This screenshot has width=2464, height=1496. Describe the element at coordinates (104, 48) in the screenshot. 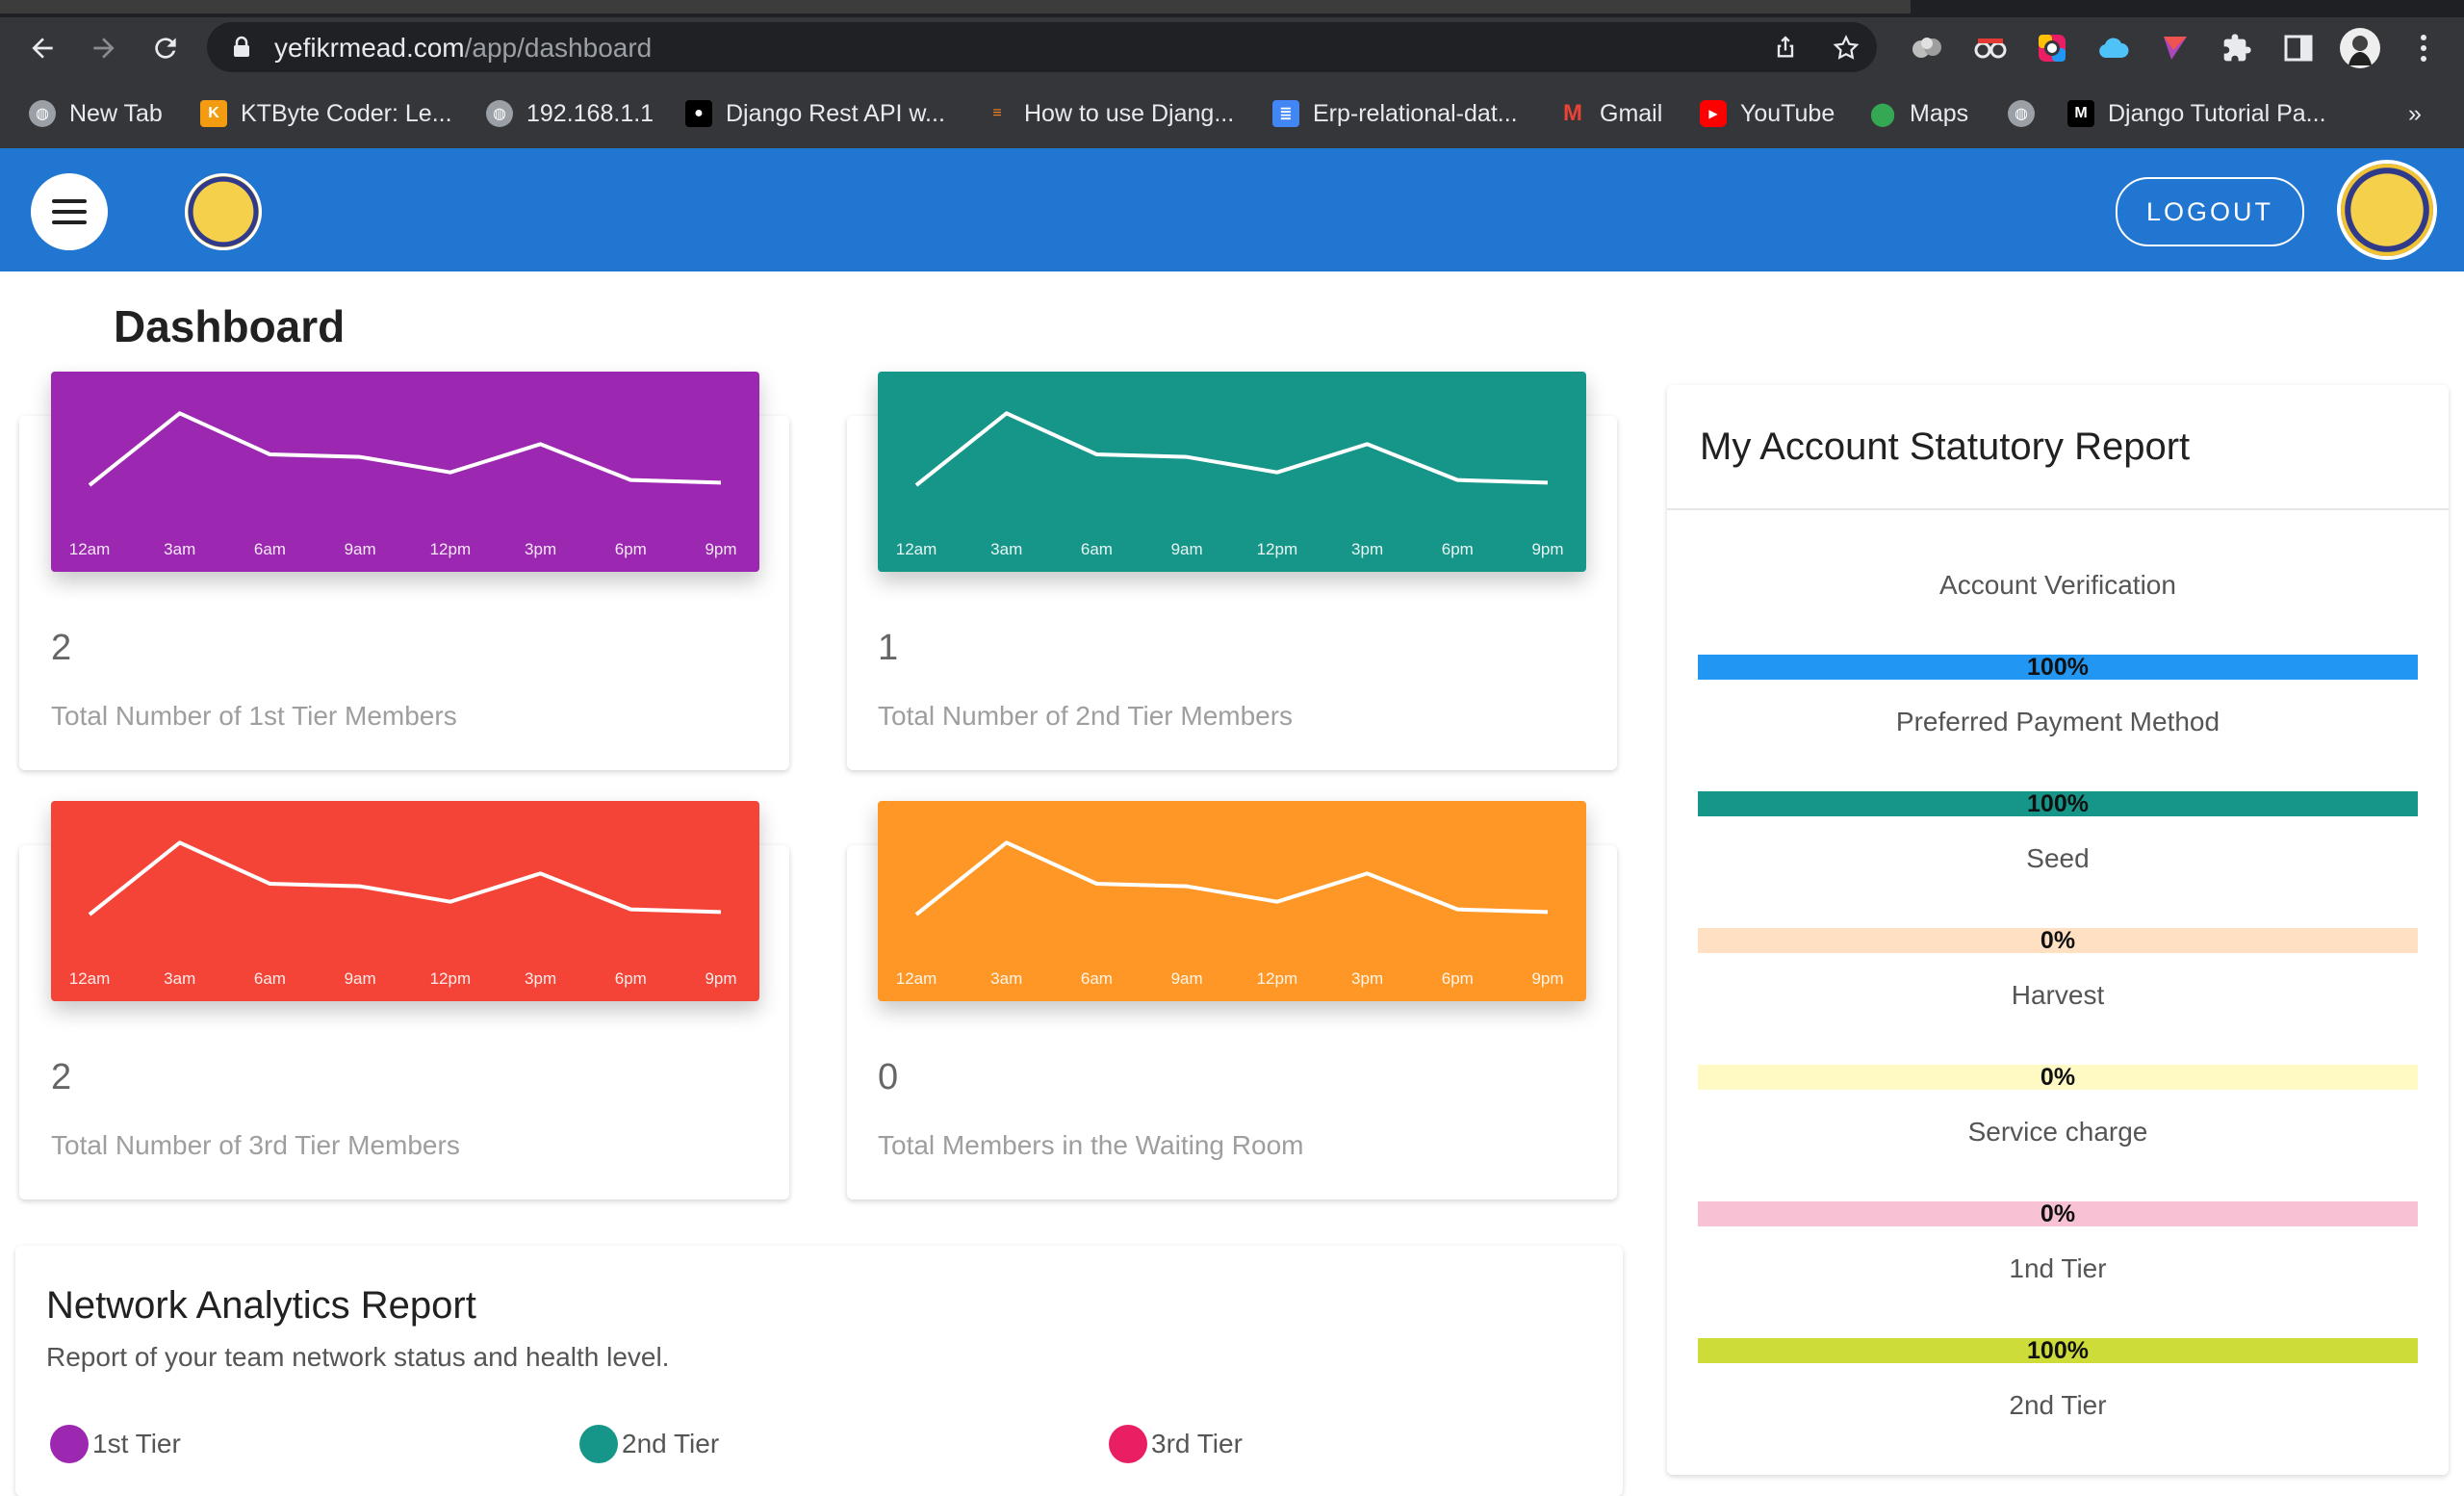

I see `forward-button` at that location.